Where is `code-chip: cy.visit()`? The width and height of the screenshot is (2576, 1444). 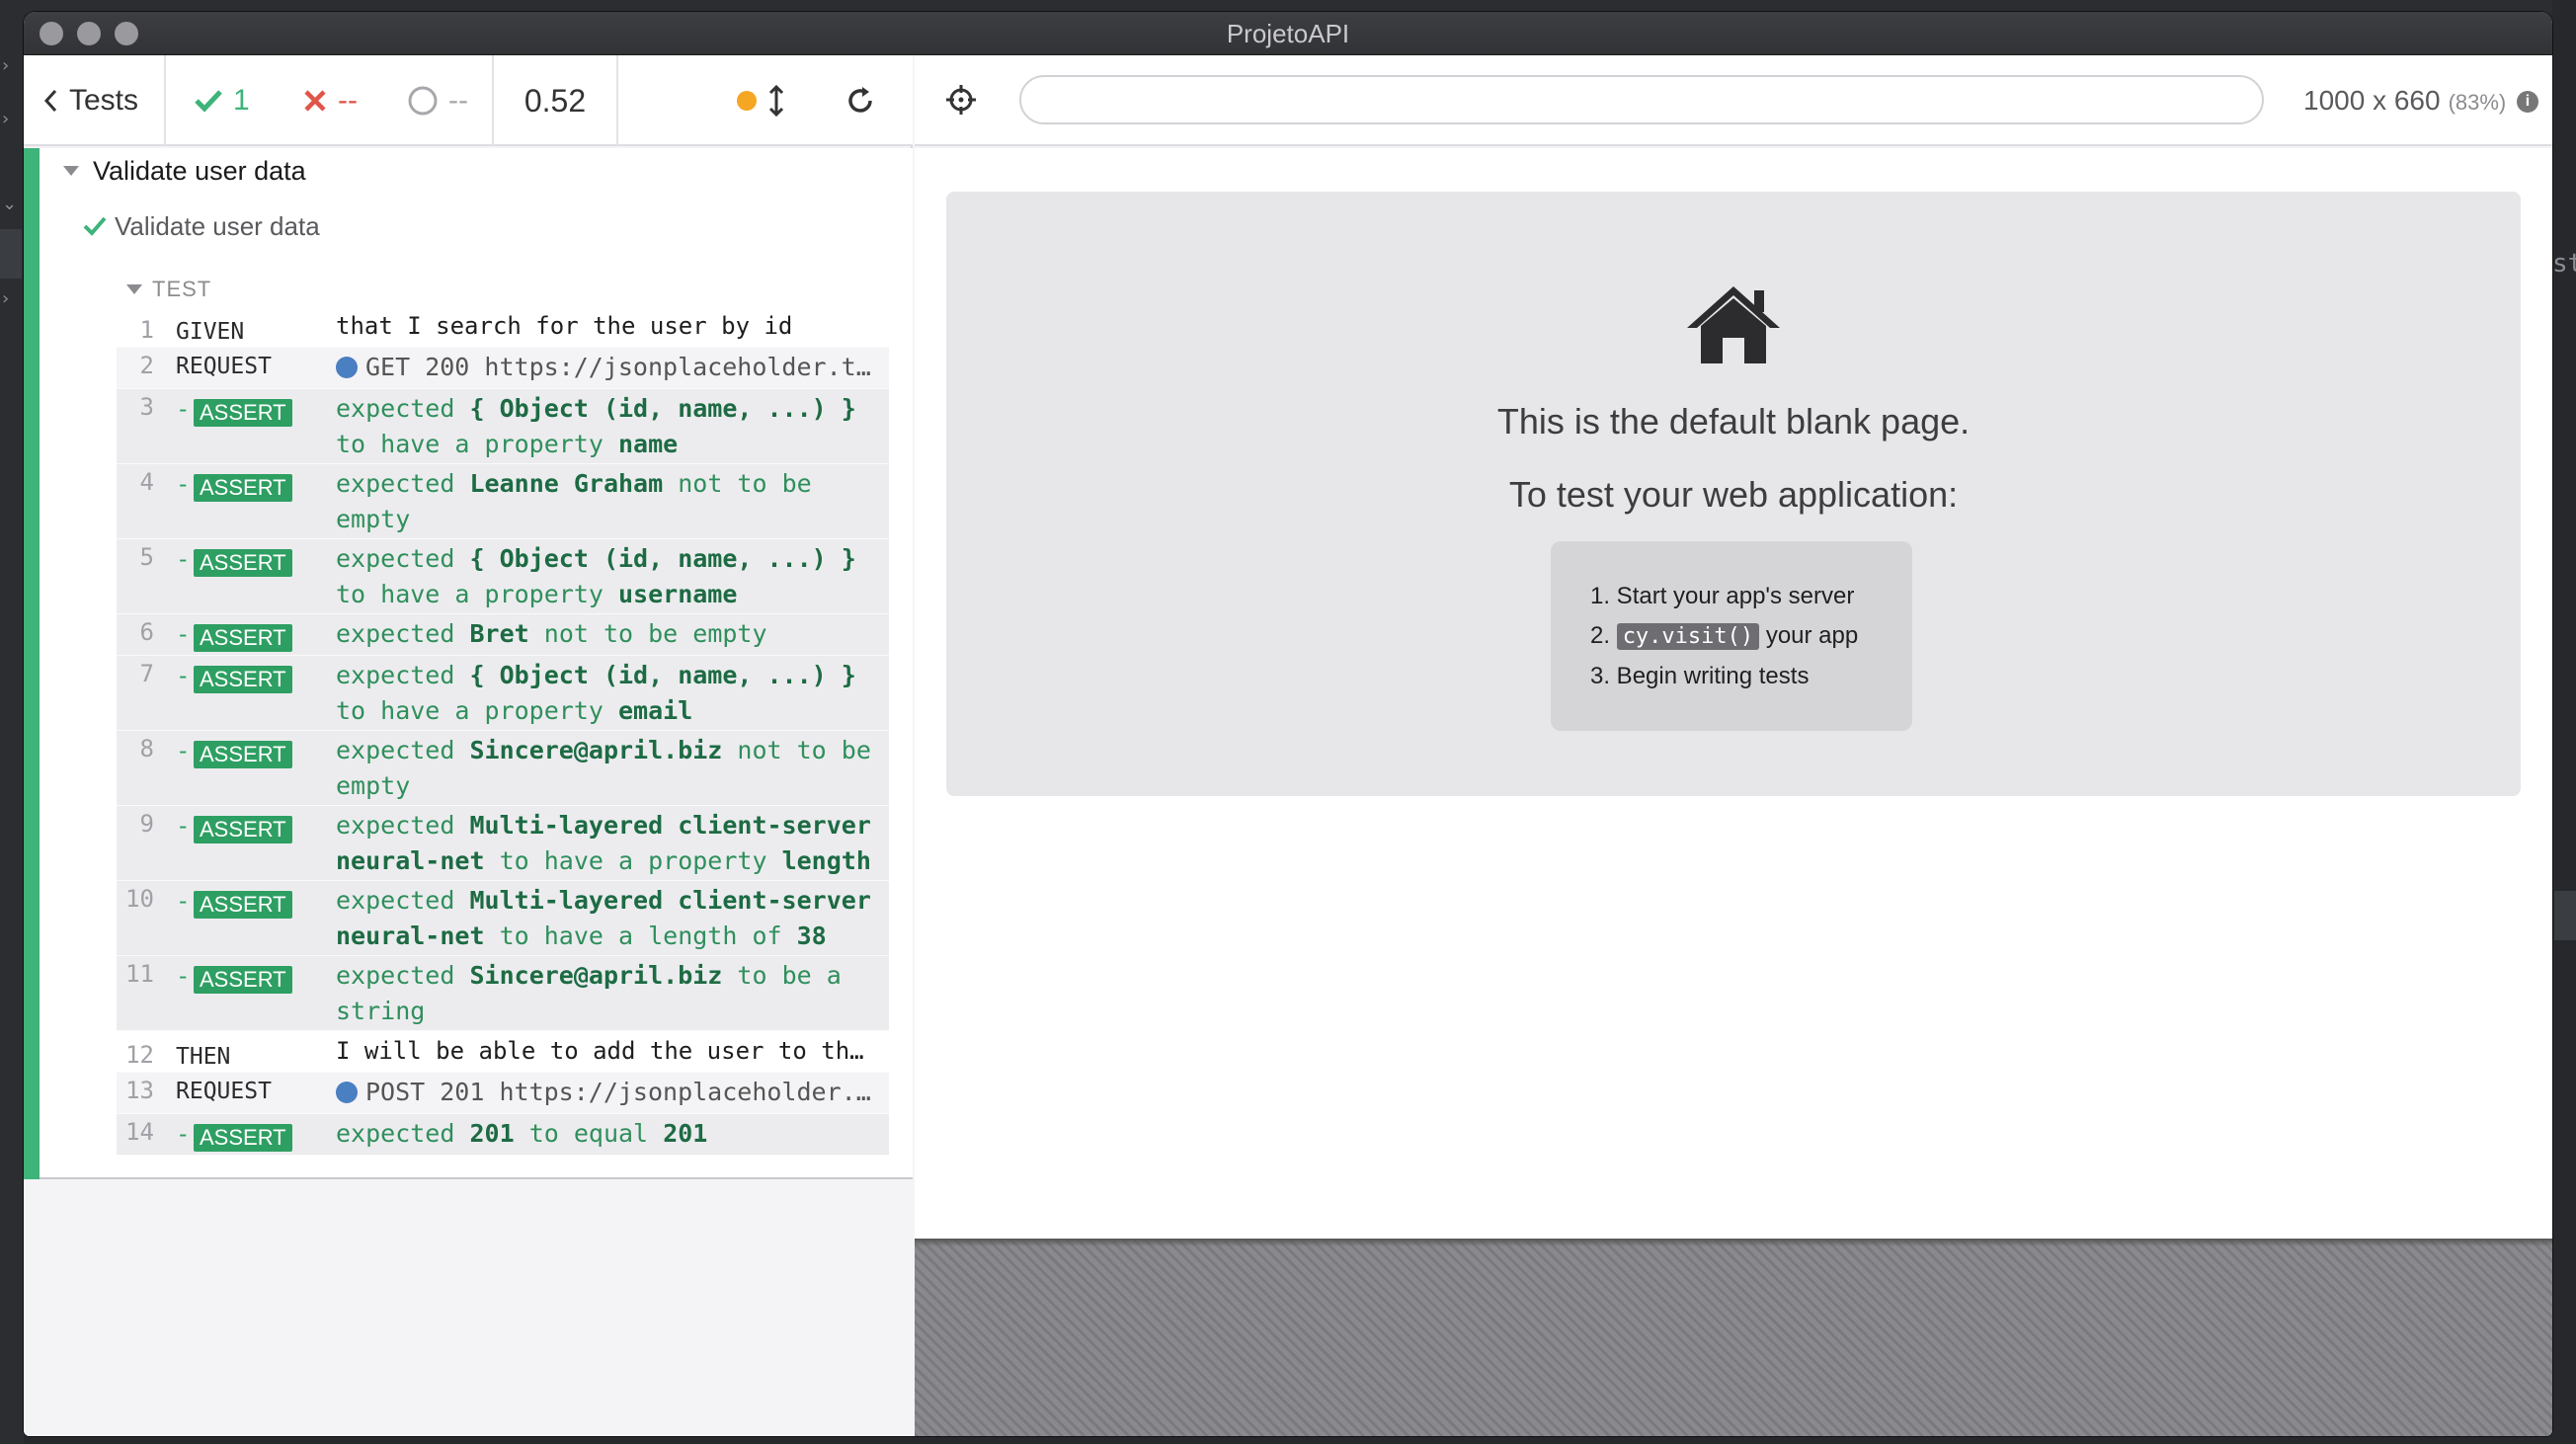
code-chip: cy.visit() is located at coordinates (1688, 636).